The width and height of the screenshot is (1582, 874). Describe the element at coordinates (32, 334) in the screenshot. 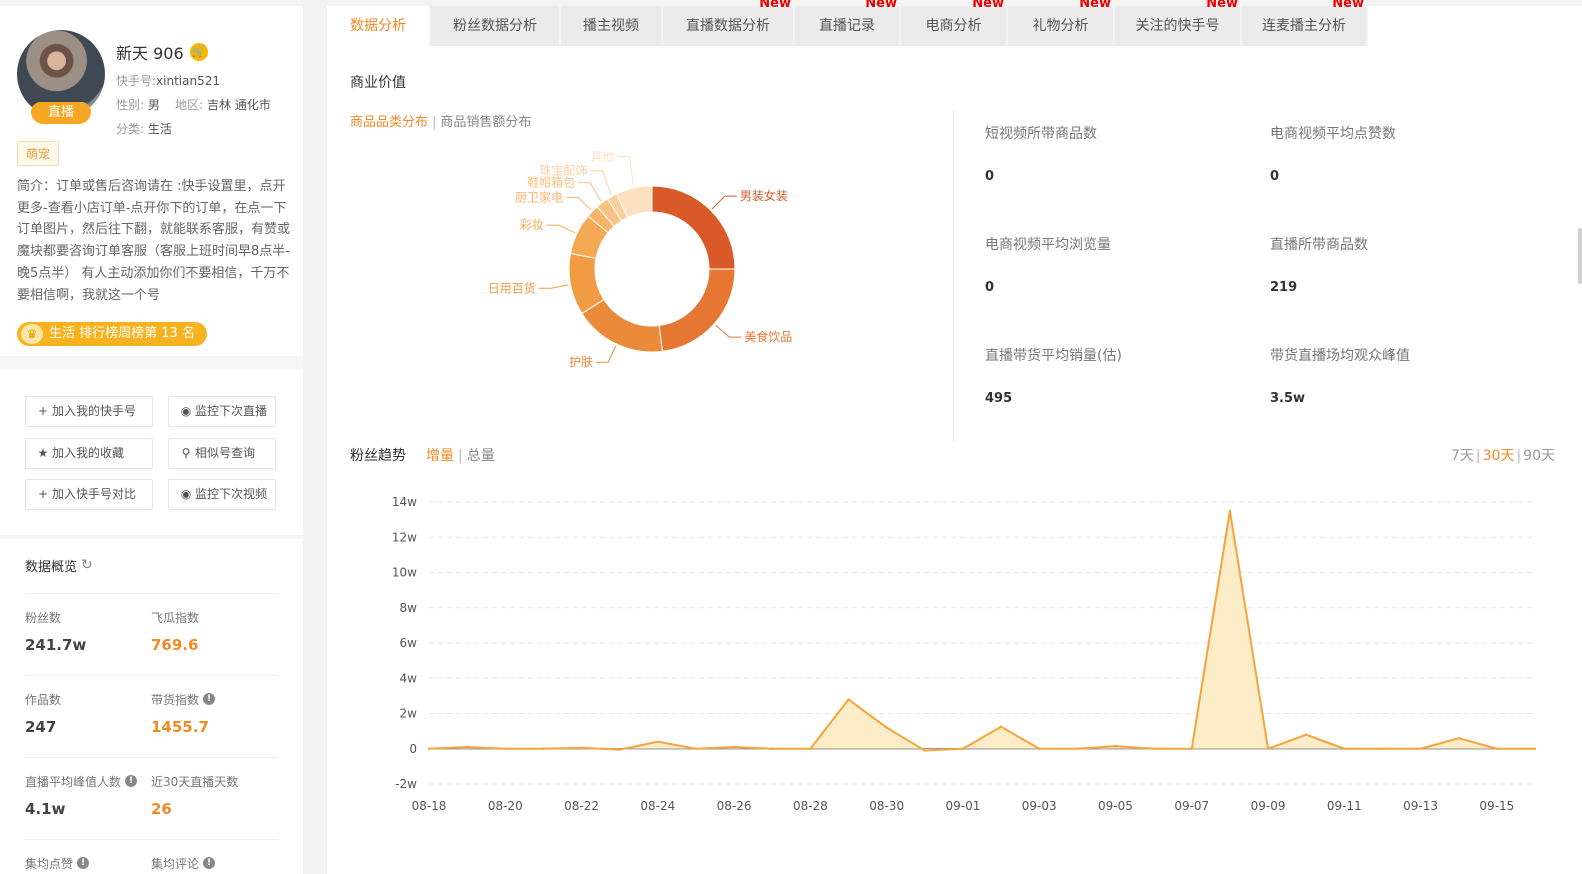

I see `crown-icon: ♛` at that location.